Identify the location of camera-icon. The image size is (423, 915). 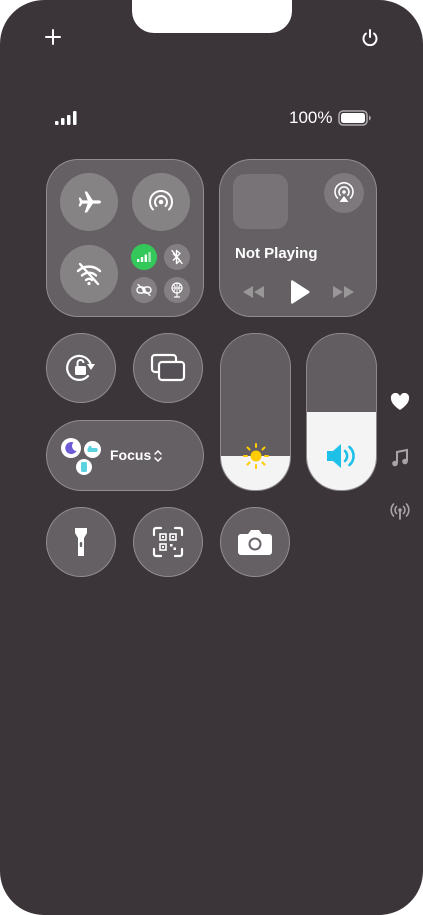
(255, 542).